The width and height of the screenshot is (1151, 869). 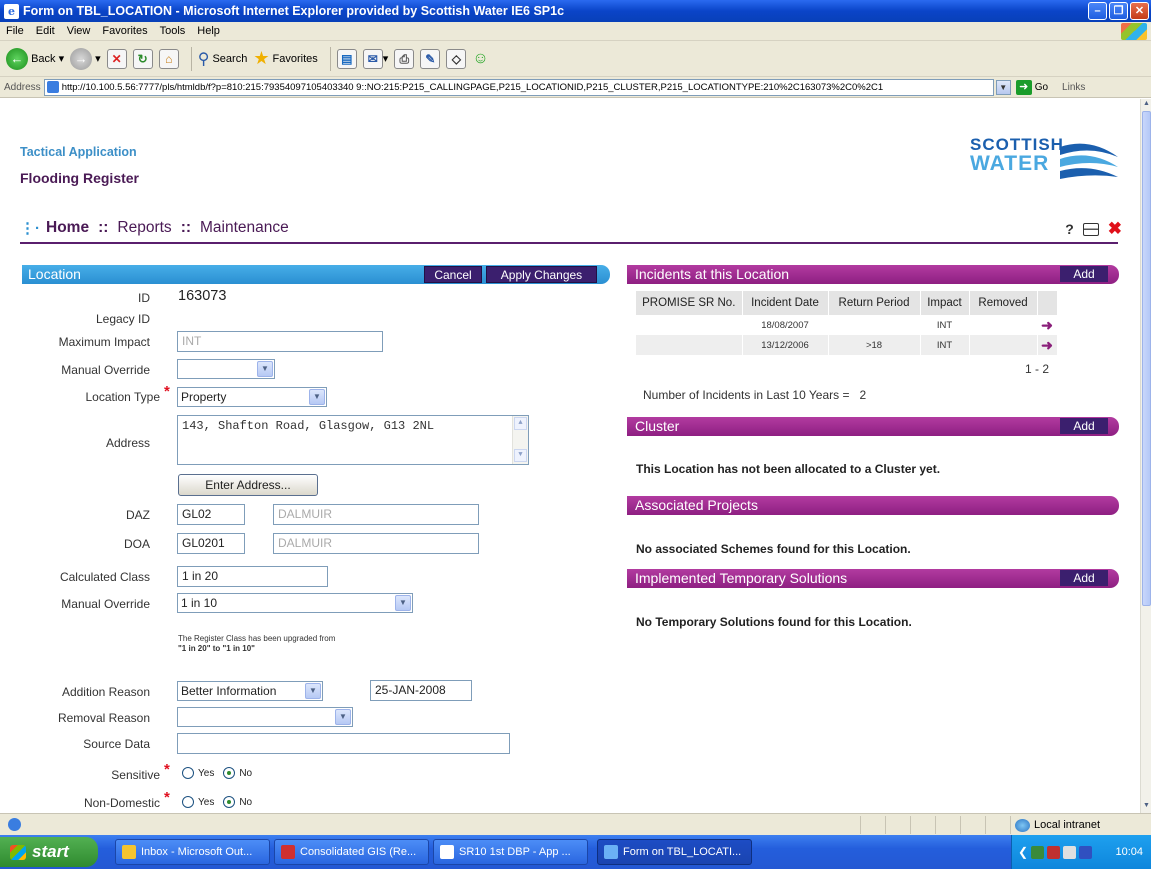 I want to click on cancel-button: Cancel, so click(x=453, y=274).